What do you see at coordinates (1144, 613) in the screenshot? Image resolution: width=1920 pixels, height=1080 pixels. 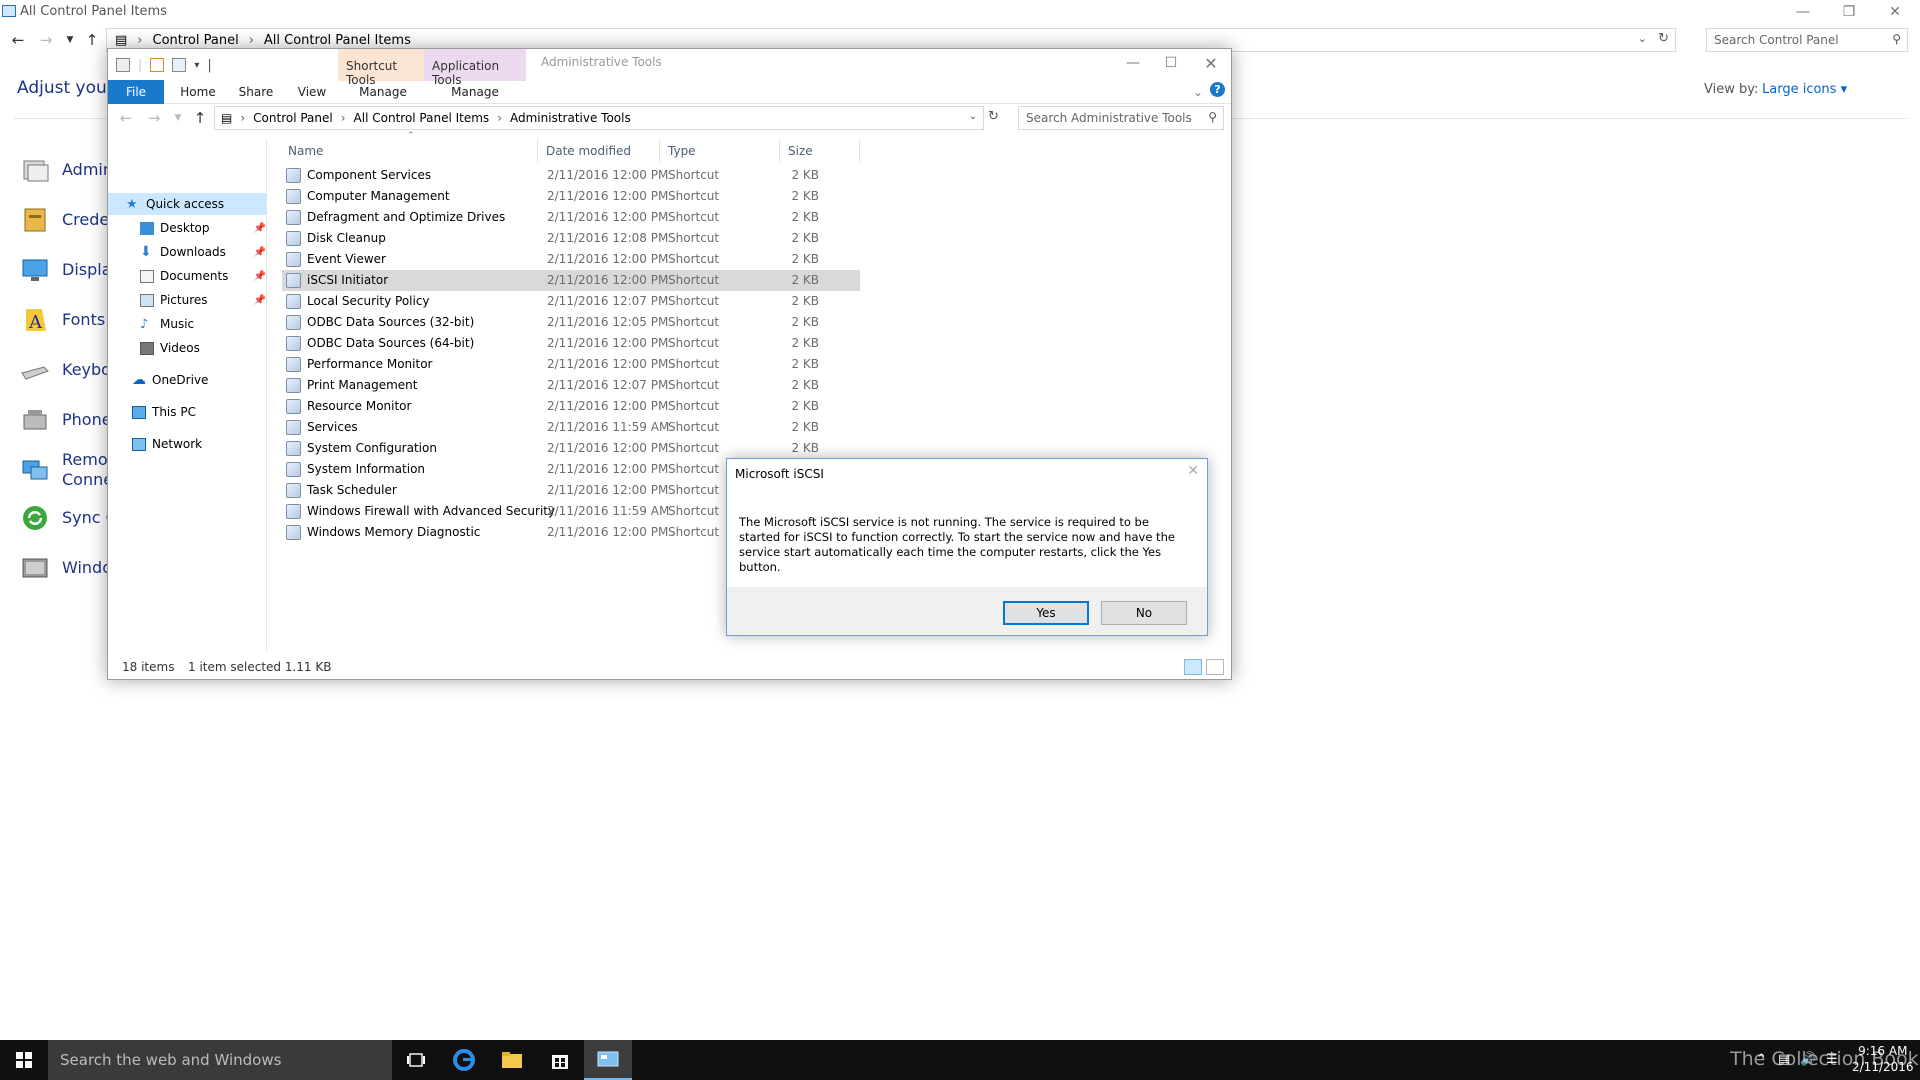 I see `no-button: No` at bounding box center [1144, 613].